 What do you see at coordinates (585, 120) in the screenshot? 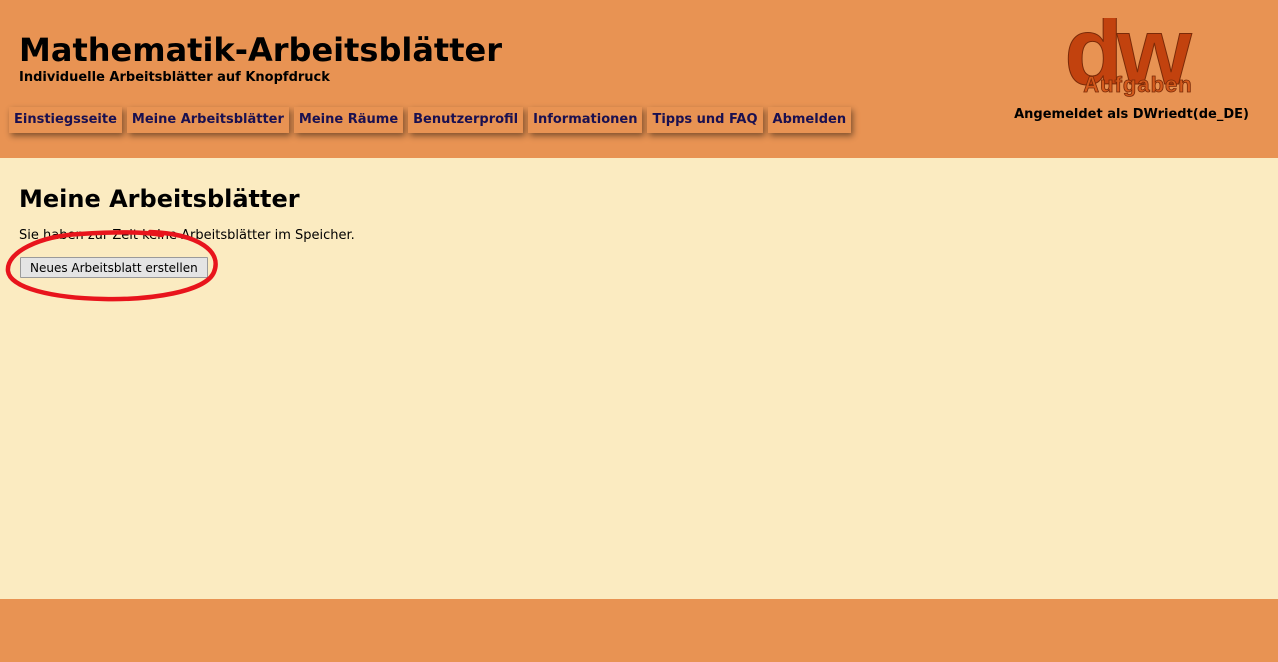
I see `nav-item-informationen: Informationen` at bounding box center [585, 120].